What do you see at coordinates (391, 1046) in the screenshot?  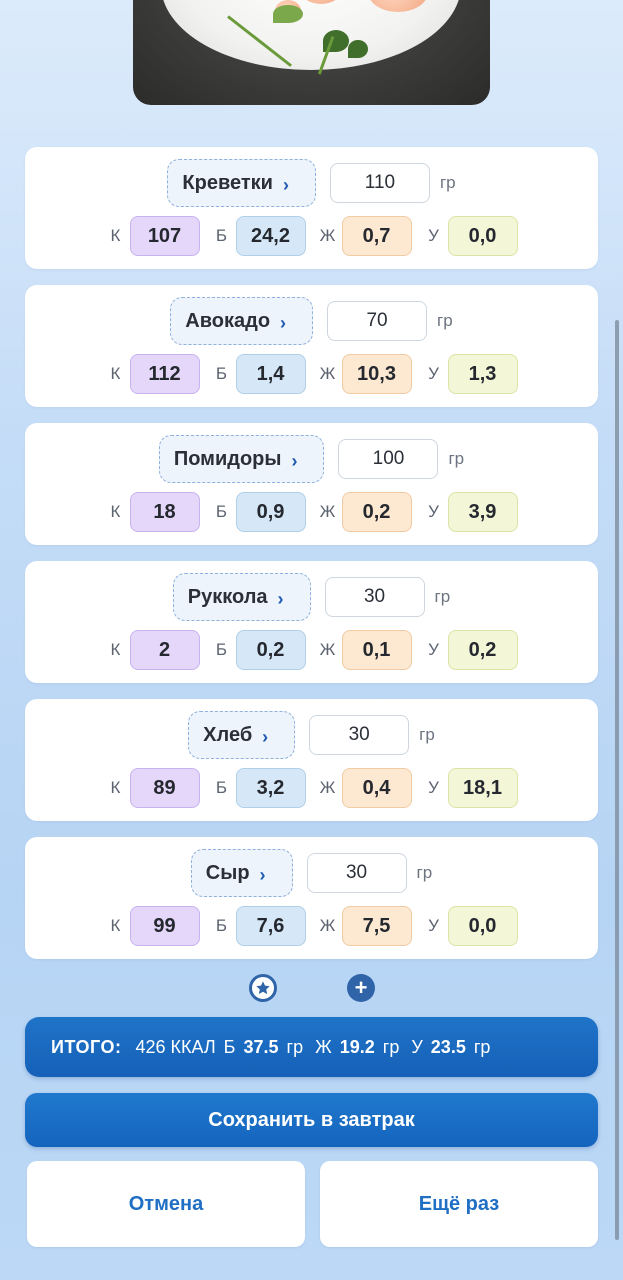 I see `total-j-unit: гр` at bounding box center [391, 1046].